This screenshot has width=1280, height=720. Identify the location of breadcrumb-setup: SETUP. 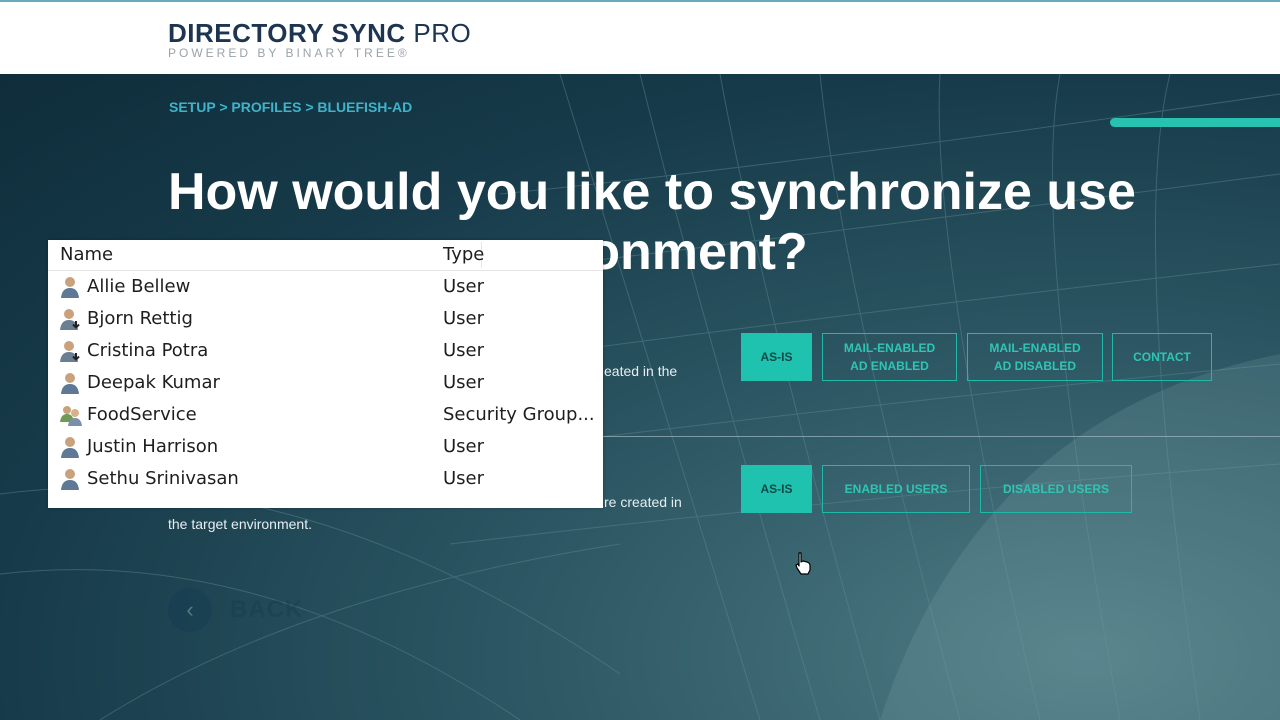
(192, 107).